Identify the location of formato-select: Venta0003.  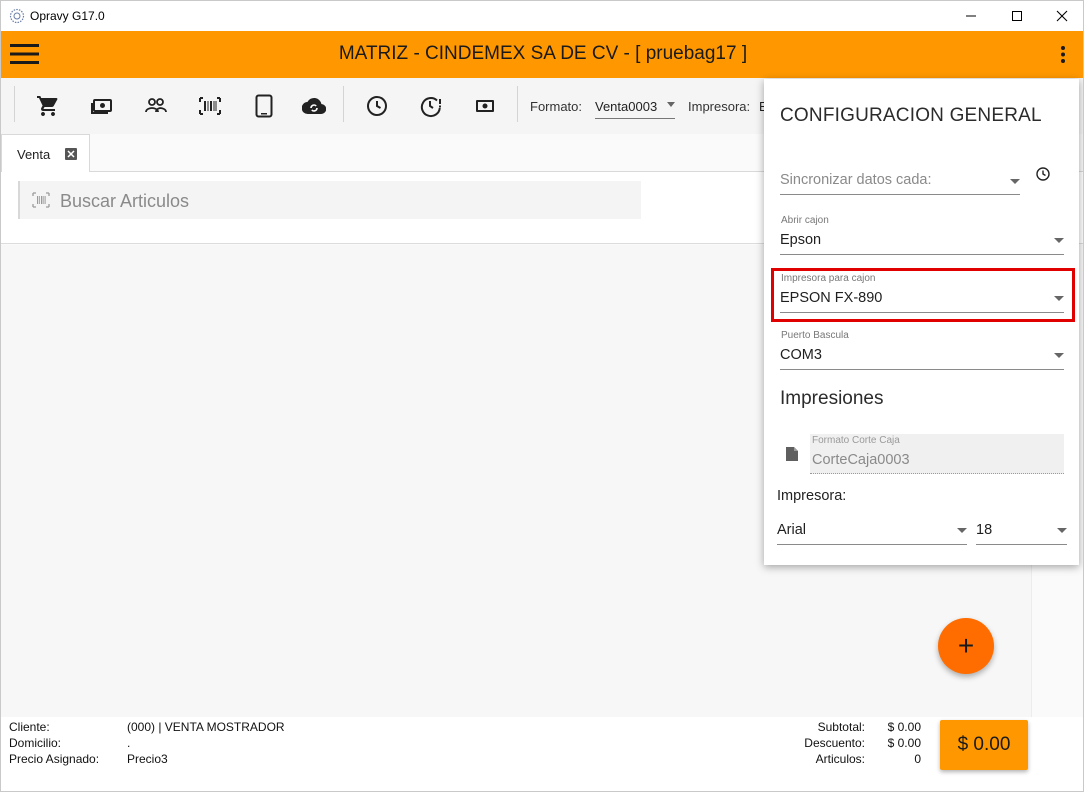
(635, 108).